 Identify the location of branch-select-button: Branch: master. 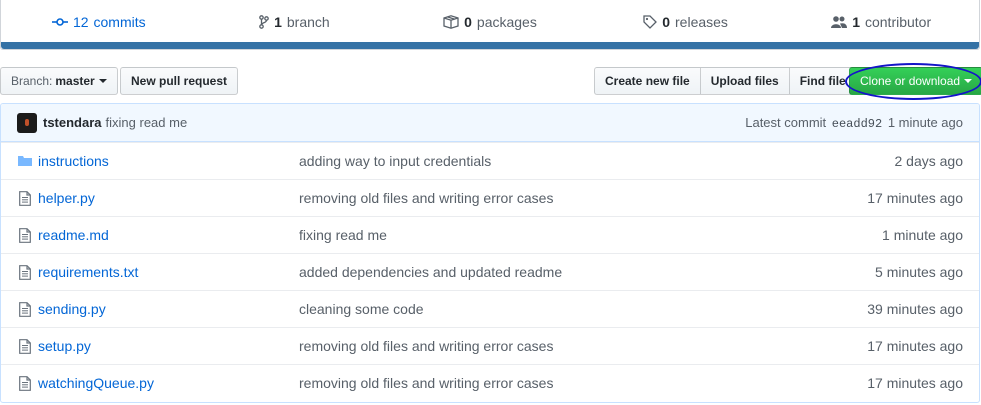
(59, 81).